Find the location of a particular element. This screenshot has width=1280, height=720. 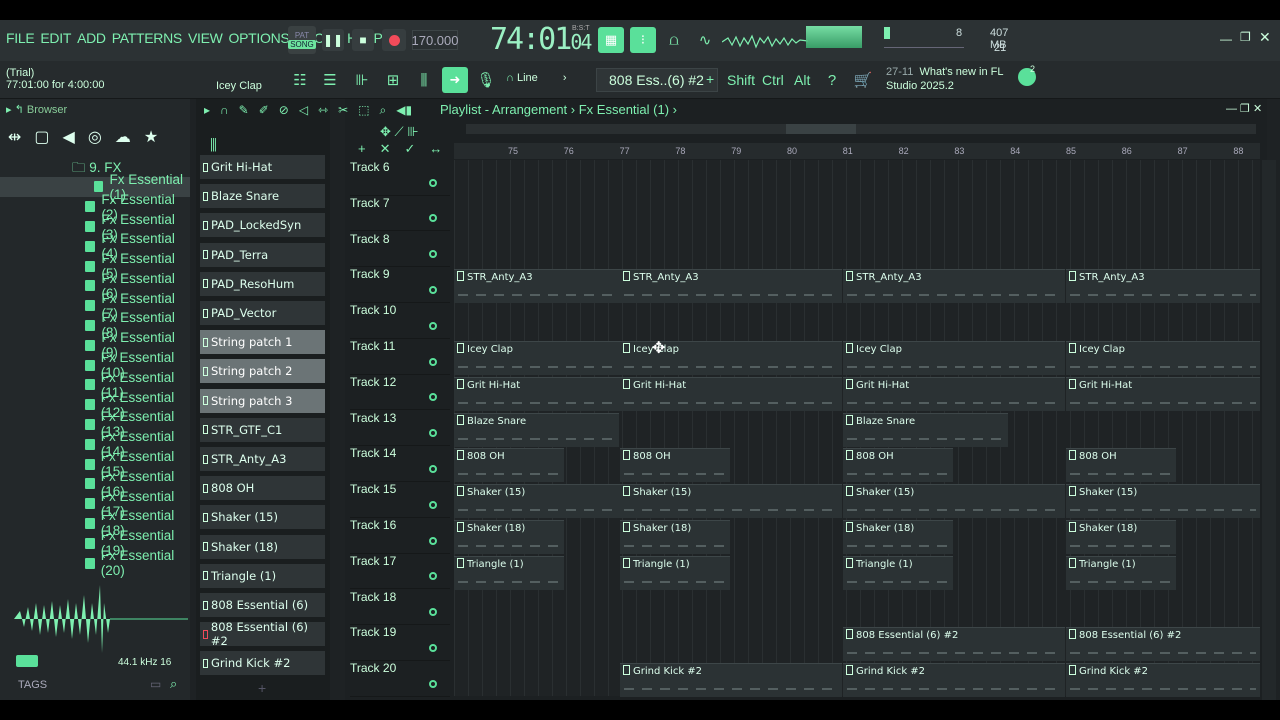

menu-add: ADD is located at coordinates (91, 38).